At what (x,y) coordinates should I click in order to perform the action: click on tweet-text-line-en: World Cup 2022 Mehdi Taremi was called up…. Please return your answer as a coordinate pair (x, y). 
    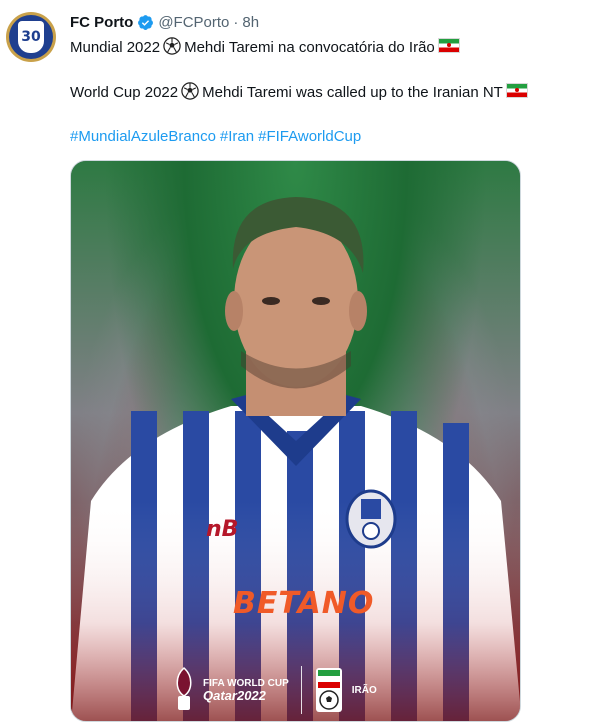
    Looking at the image, I should click on (299, 92).